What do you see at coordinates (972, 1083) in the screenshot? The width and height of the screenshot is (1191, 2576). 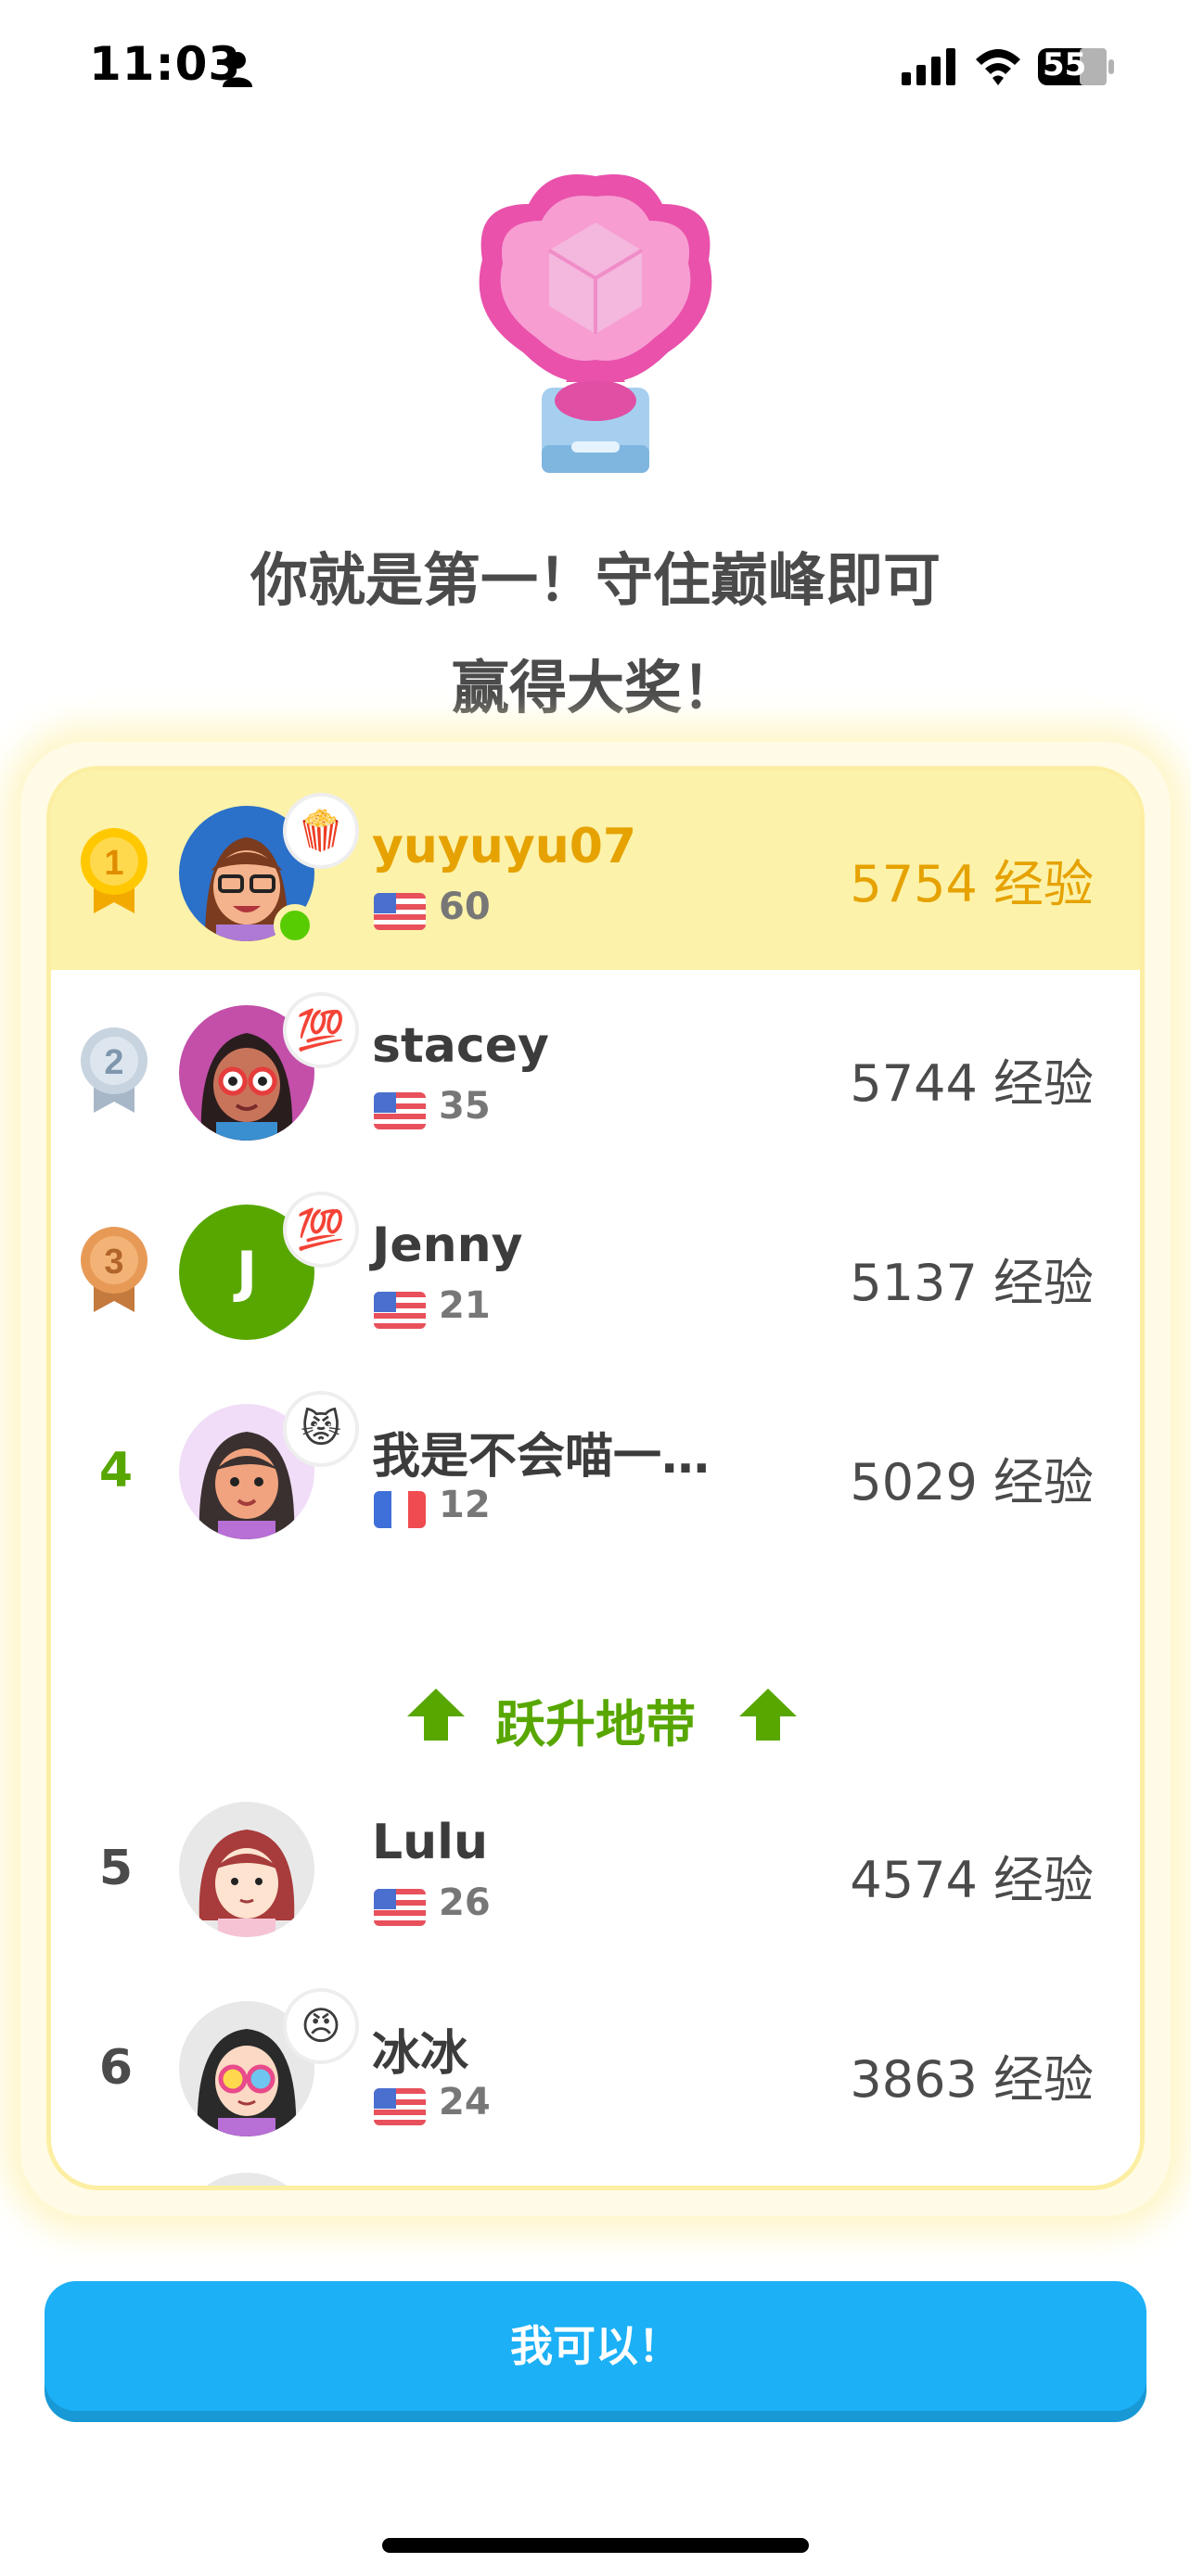 I see `xp-value: 5744 经验` at bounding box center [972, 1083].